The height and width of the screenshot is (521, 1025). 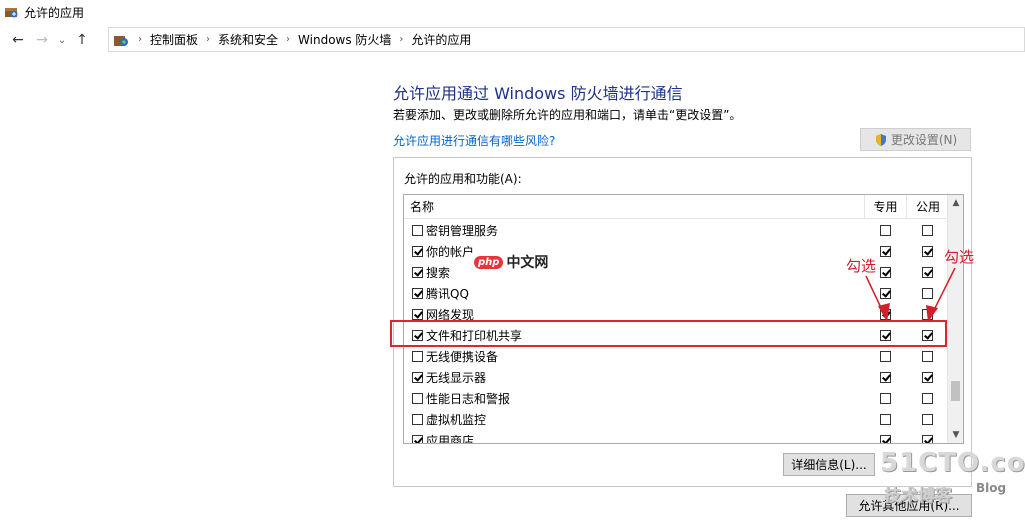 I want to click on column-header-public: 公用, so click(x=927, y=207).